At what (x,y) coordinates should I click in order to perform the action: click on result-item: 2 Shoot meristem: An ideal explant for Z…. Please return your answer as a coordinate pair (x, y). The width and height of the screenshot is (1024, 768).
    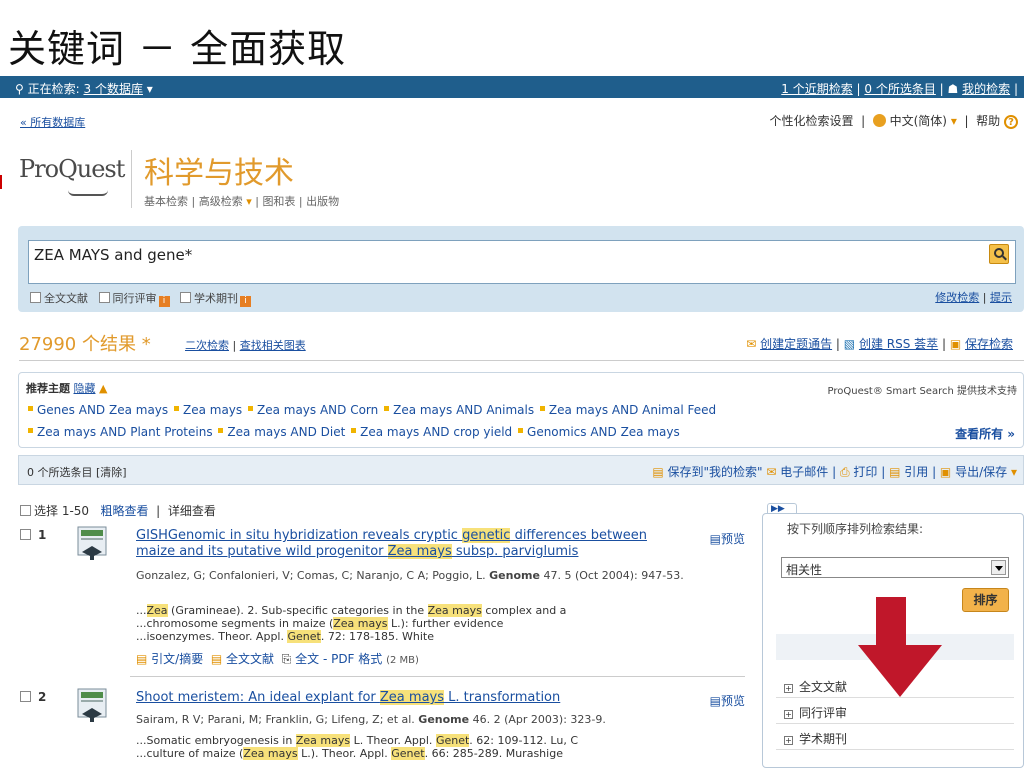
    Looking at the image, I should click on (382, 724).